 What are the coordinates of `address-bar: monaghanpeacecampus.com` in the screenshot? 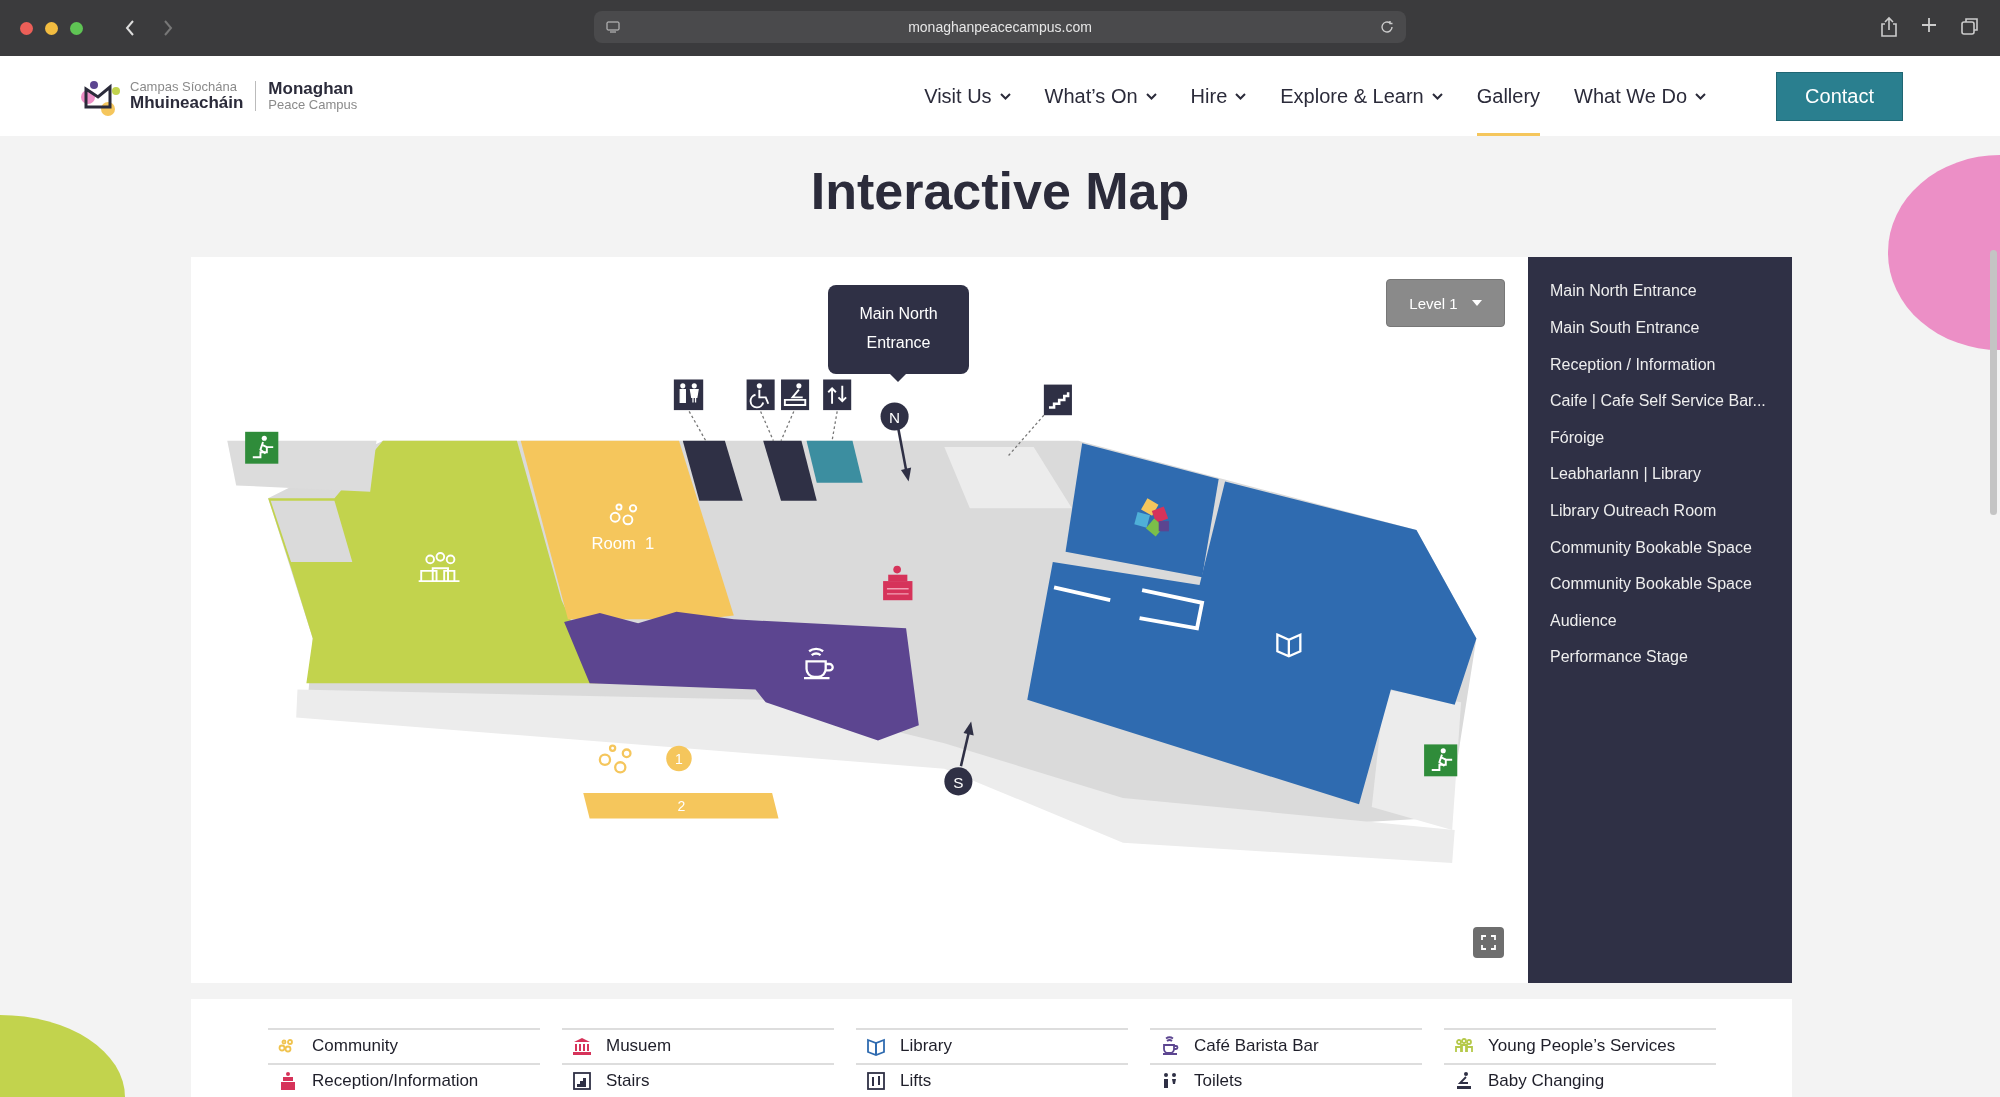 It's located at (1000, 27).